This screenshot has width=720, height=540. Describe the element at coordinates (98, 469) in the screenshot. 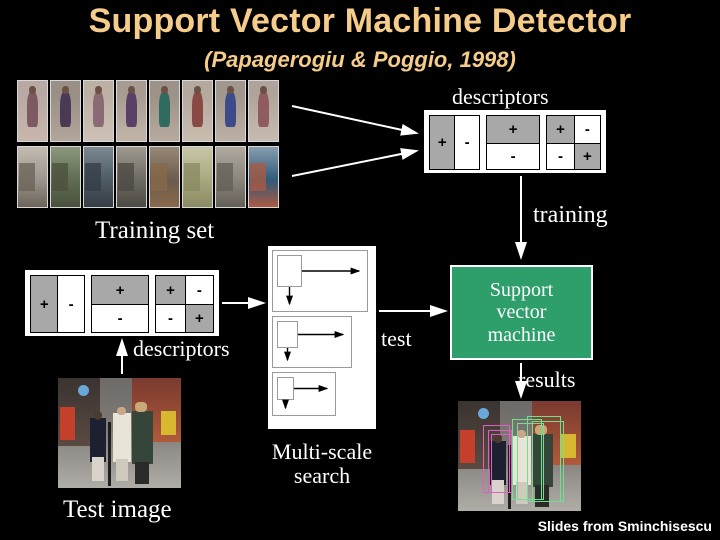

I see `pedestrian-left-legs` at that location.